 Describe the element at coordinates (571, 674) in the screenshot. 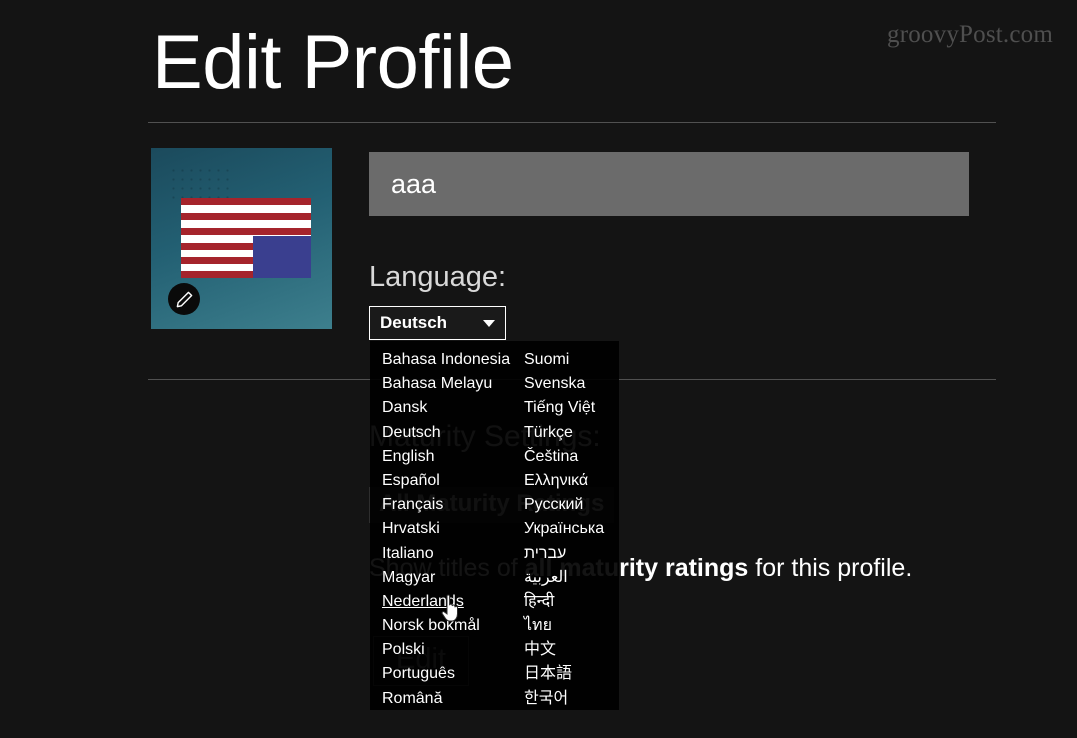

I see `language-option-right-13: 日本語` at that location.